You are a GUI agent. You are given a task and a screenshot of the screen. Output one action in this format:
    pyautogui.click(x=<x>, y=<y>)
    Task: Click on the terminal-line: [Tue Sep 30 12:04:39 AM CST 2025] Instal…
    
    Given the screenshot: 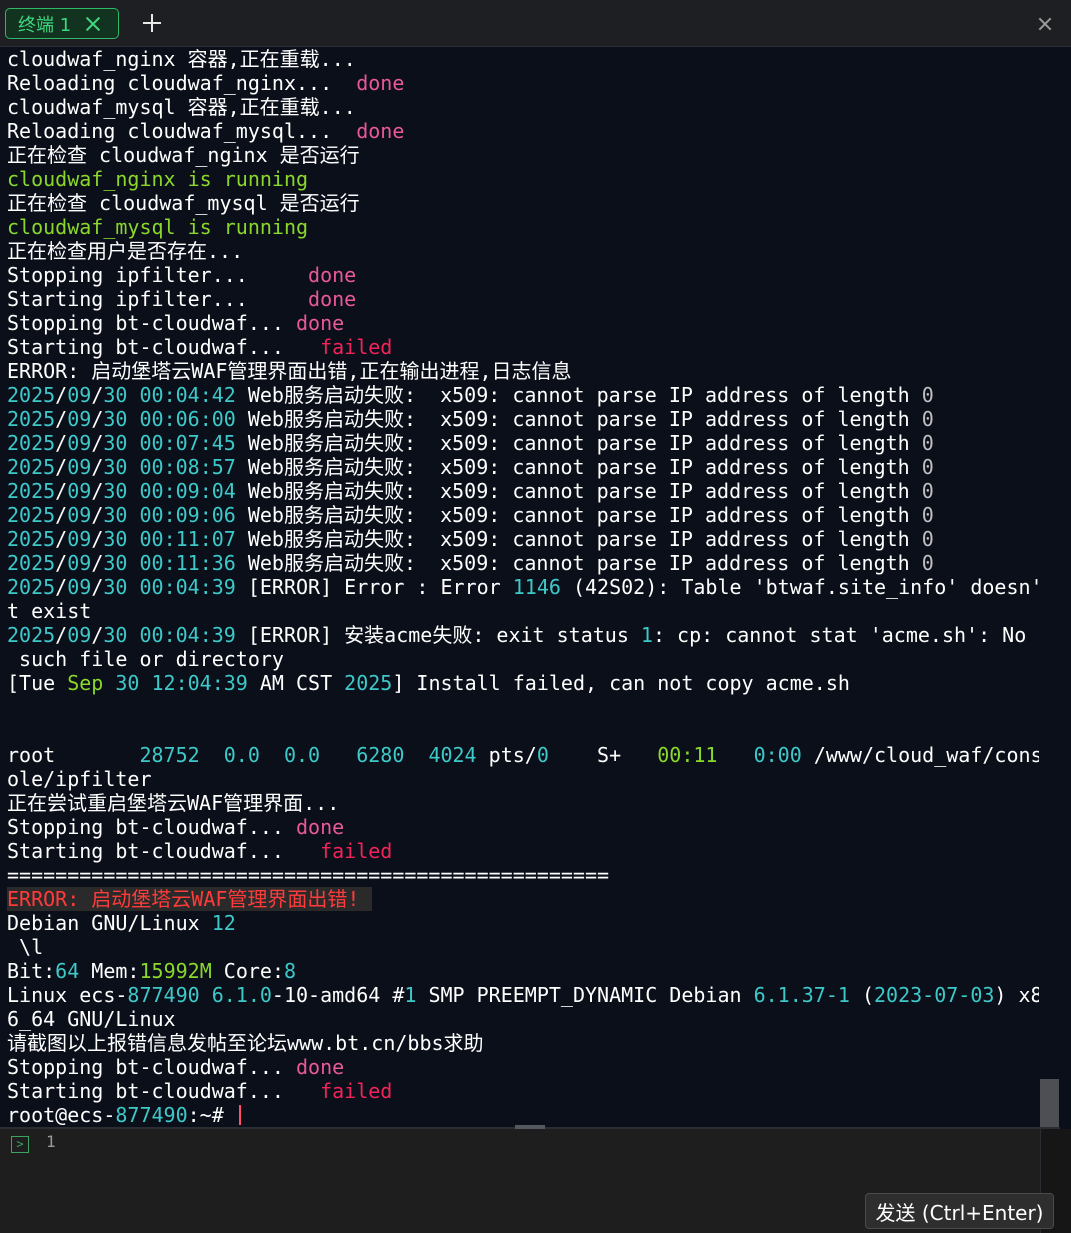 What is the action you would take?
    pyautogui.click(x=428, y=683)
    